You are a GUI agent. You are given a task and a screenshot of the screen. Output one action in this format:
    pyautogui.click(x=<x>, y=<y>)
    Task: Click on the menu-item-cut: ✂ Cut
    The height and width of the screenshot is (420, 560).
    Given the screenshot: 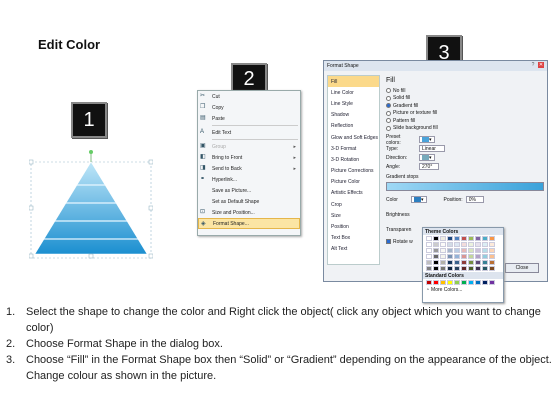 What is the action you would take?
    pyautogui.click(x=249, y=96)
    